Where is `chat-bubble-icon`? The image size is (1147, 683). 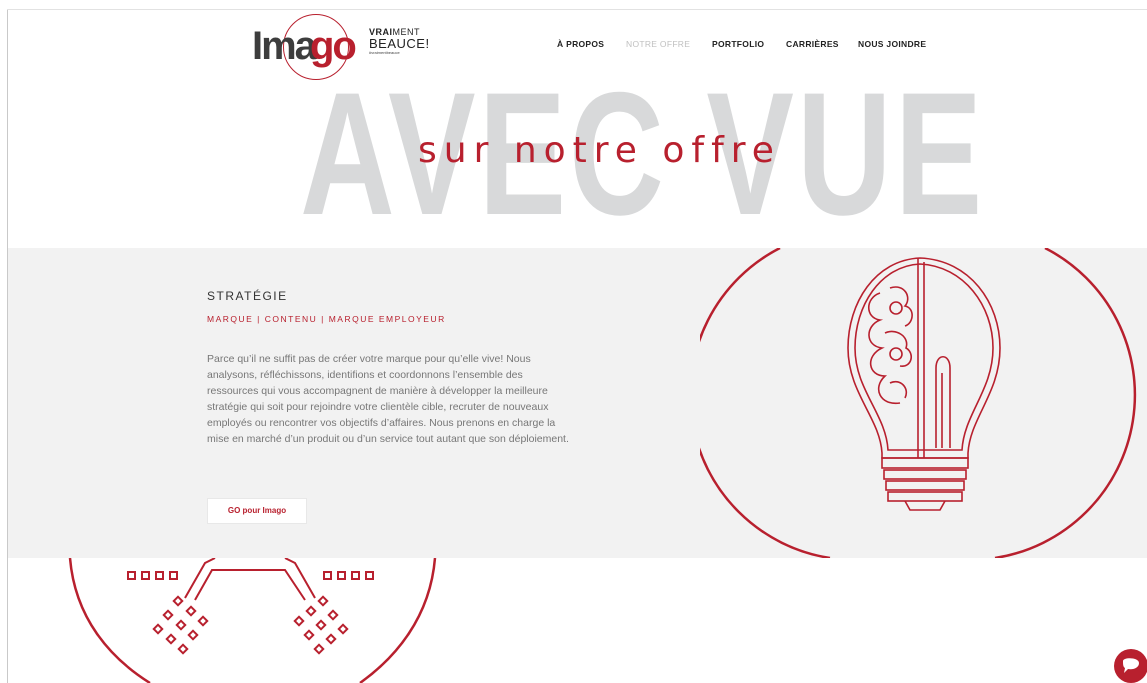
chat-bubble-icon is located at coordinates (1129, 664).